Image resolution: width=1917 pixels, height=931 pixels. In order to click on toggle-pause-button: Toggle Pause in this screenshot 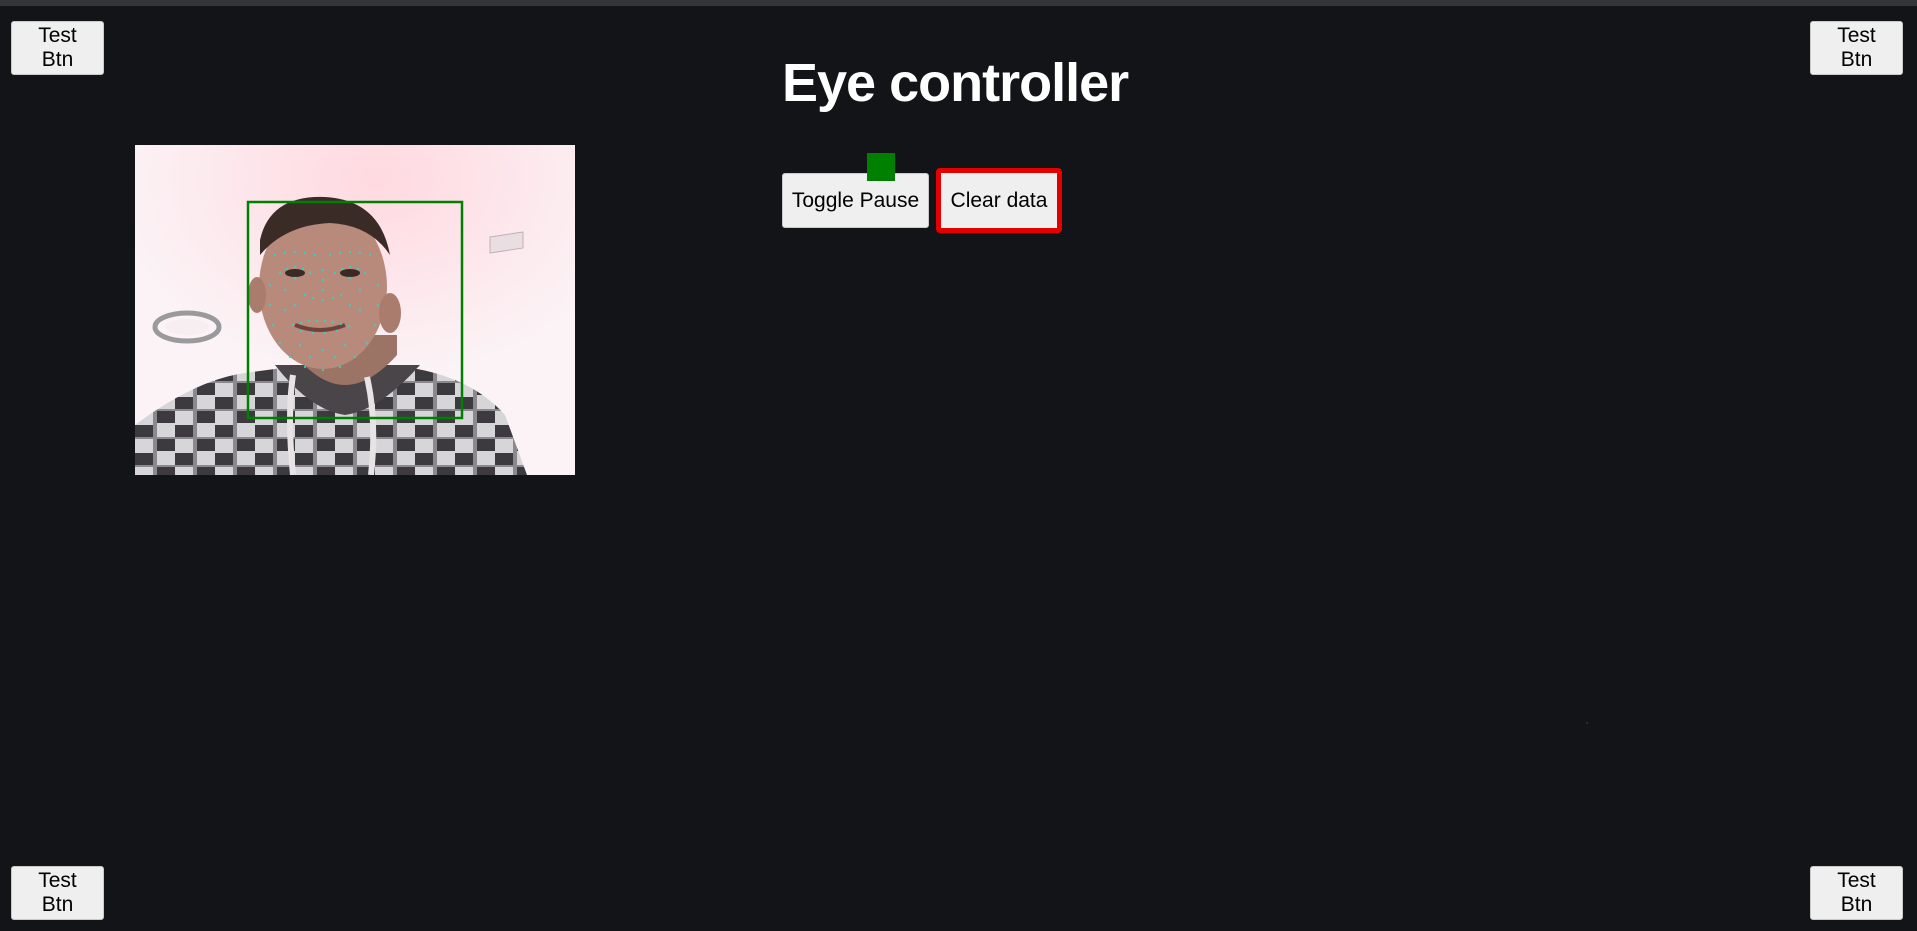, I will do `click(855, 200)`.